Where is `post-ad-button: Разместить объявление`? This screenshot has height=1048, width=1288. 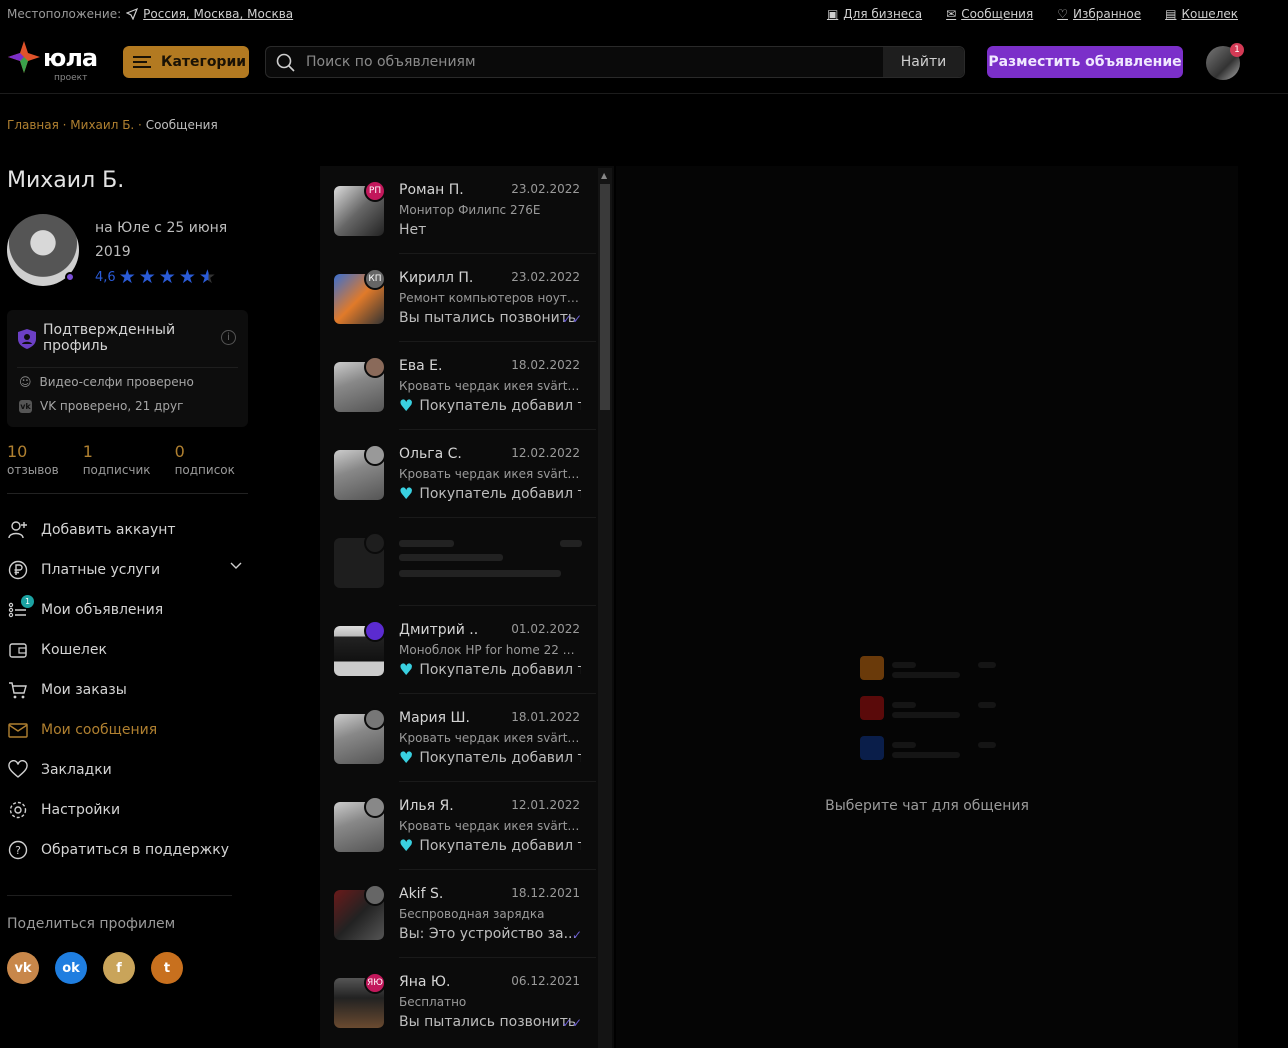
post-ad-button: Разместить объявление is located at coordinates (1085, 62).